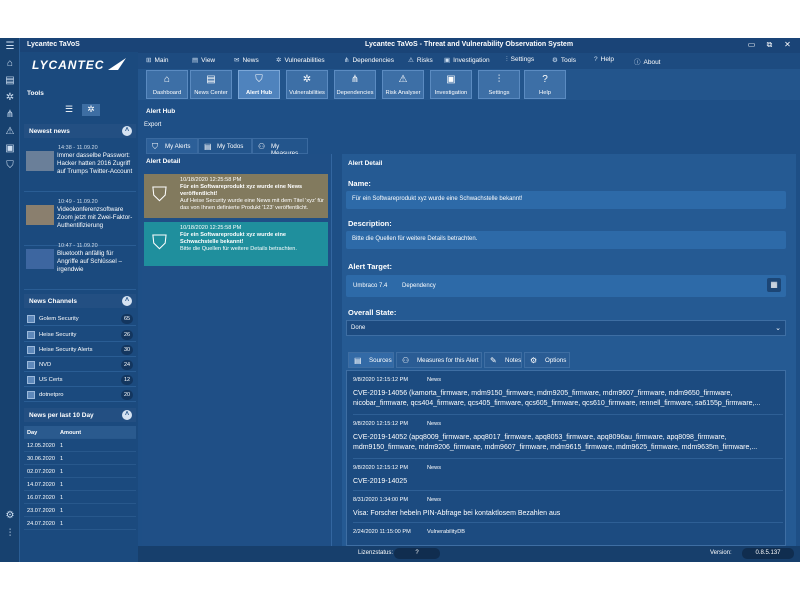  What do you see at coordinates (10, 64) in the screenshot?
I see `home-icon: ⌂` at bounding box center [10, 64].